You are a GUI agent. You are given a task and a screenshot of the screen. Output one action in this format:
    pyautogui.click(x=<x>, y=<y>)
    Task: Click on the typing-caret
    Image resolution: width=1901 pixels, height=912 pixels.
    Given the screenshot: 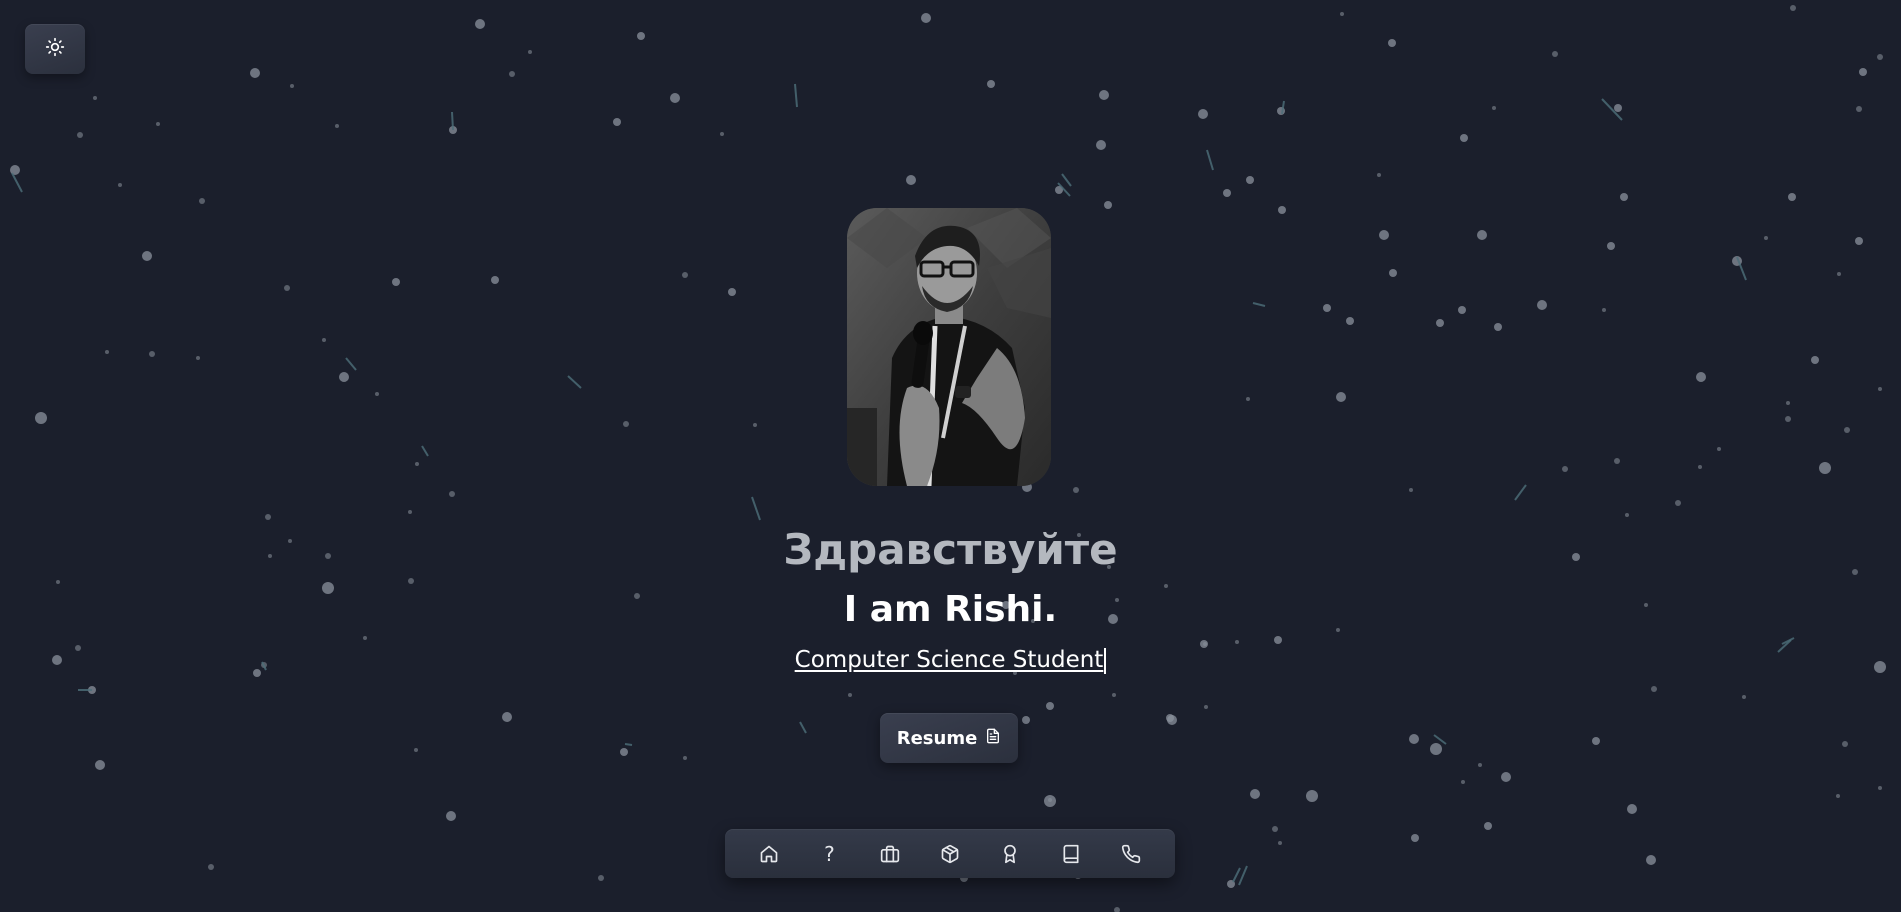 What is the action you would take?
    pyautogui.click(x=1105, y=660)
    